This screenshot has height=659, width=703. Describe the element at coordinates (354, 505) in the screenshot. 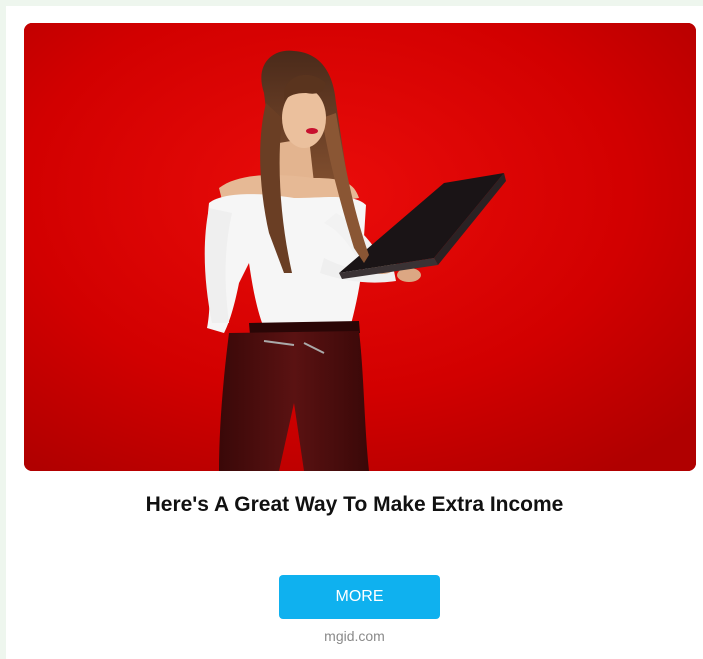

I see `ad-headline: Here's A Great Way To Make Extra Income` at that location.